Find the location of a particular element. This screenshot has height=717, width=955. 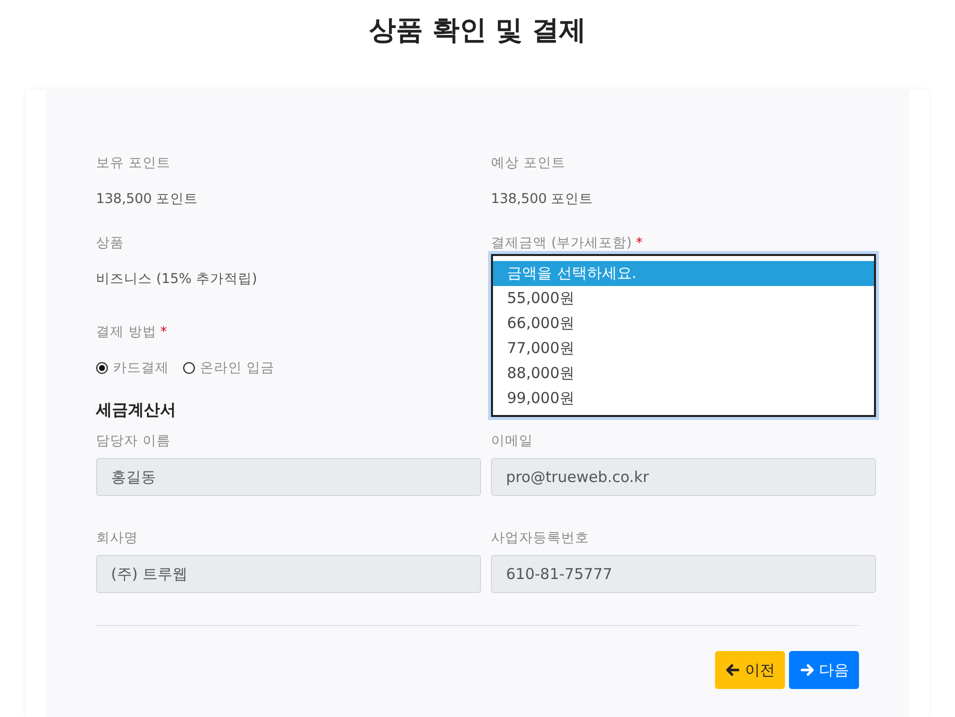

dropdown-option: 55,000원 is located at coordinates (683, 298).